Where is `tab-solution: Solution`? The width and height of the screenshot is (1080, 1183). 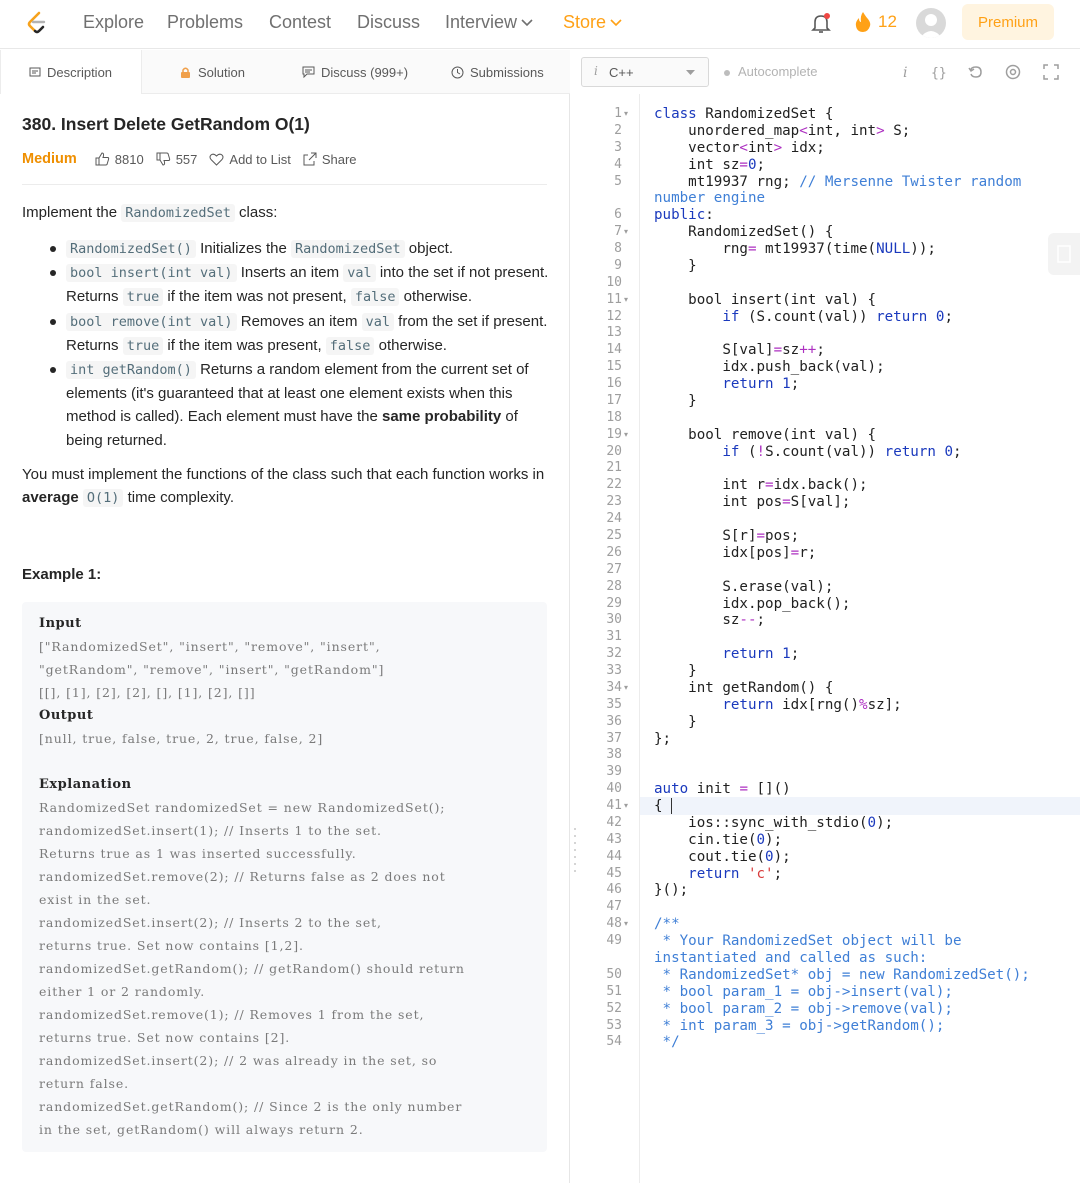 tab-solution: Solution is located at coordinates (212, 72).